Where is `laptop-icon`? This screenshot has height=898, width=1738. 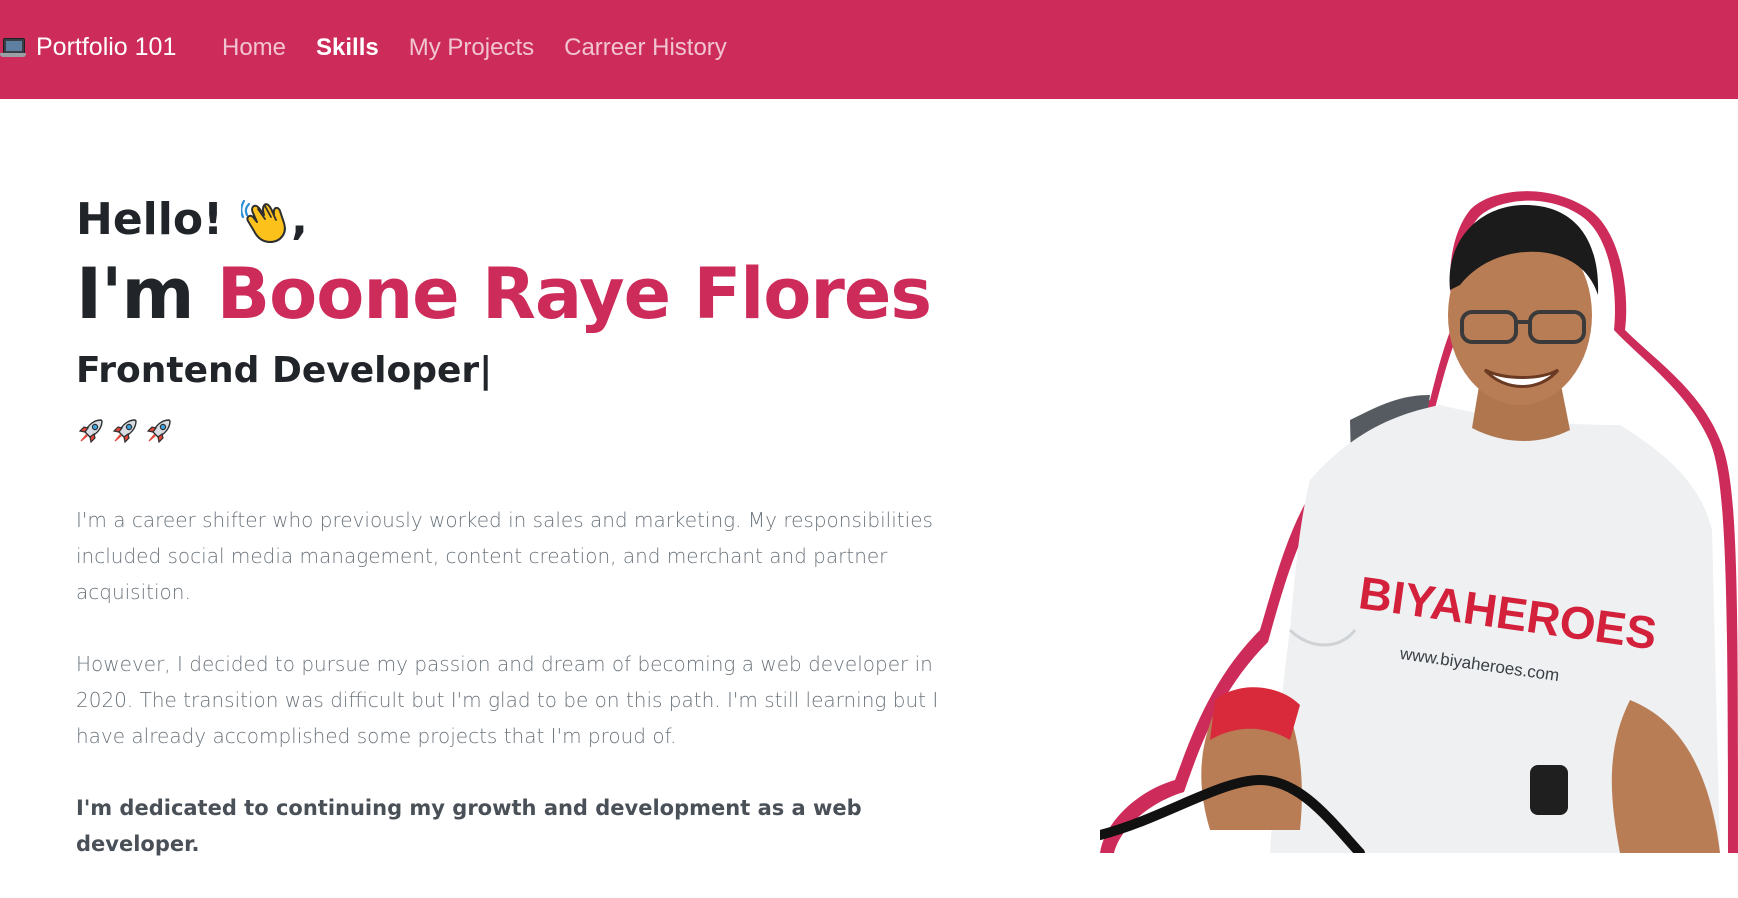 laptop-icon is located at coordinates (13, 47).